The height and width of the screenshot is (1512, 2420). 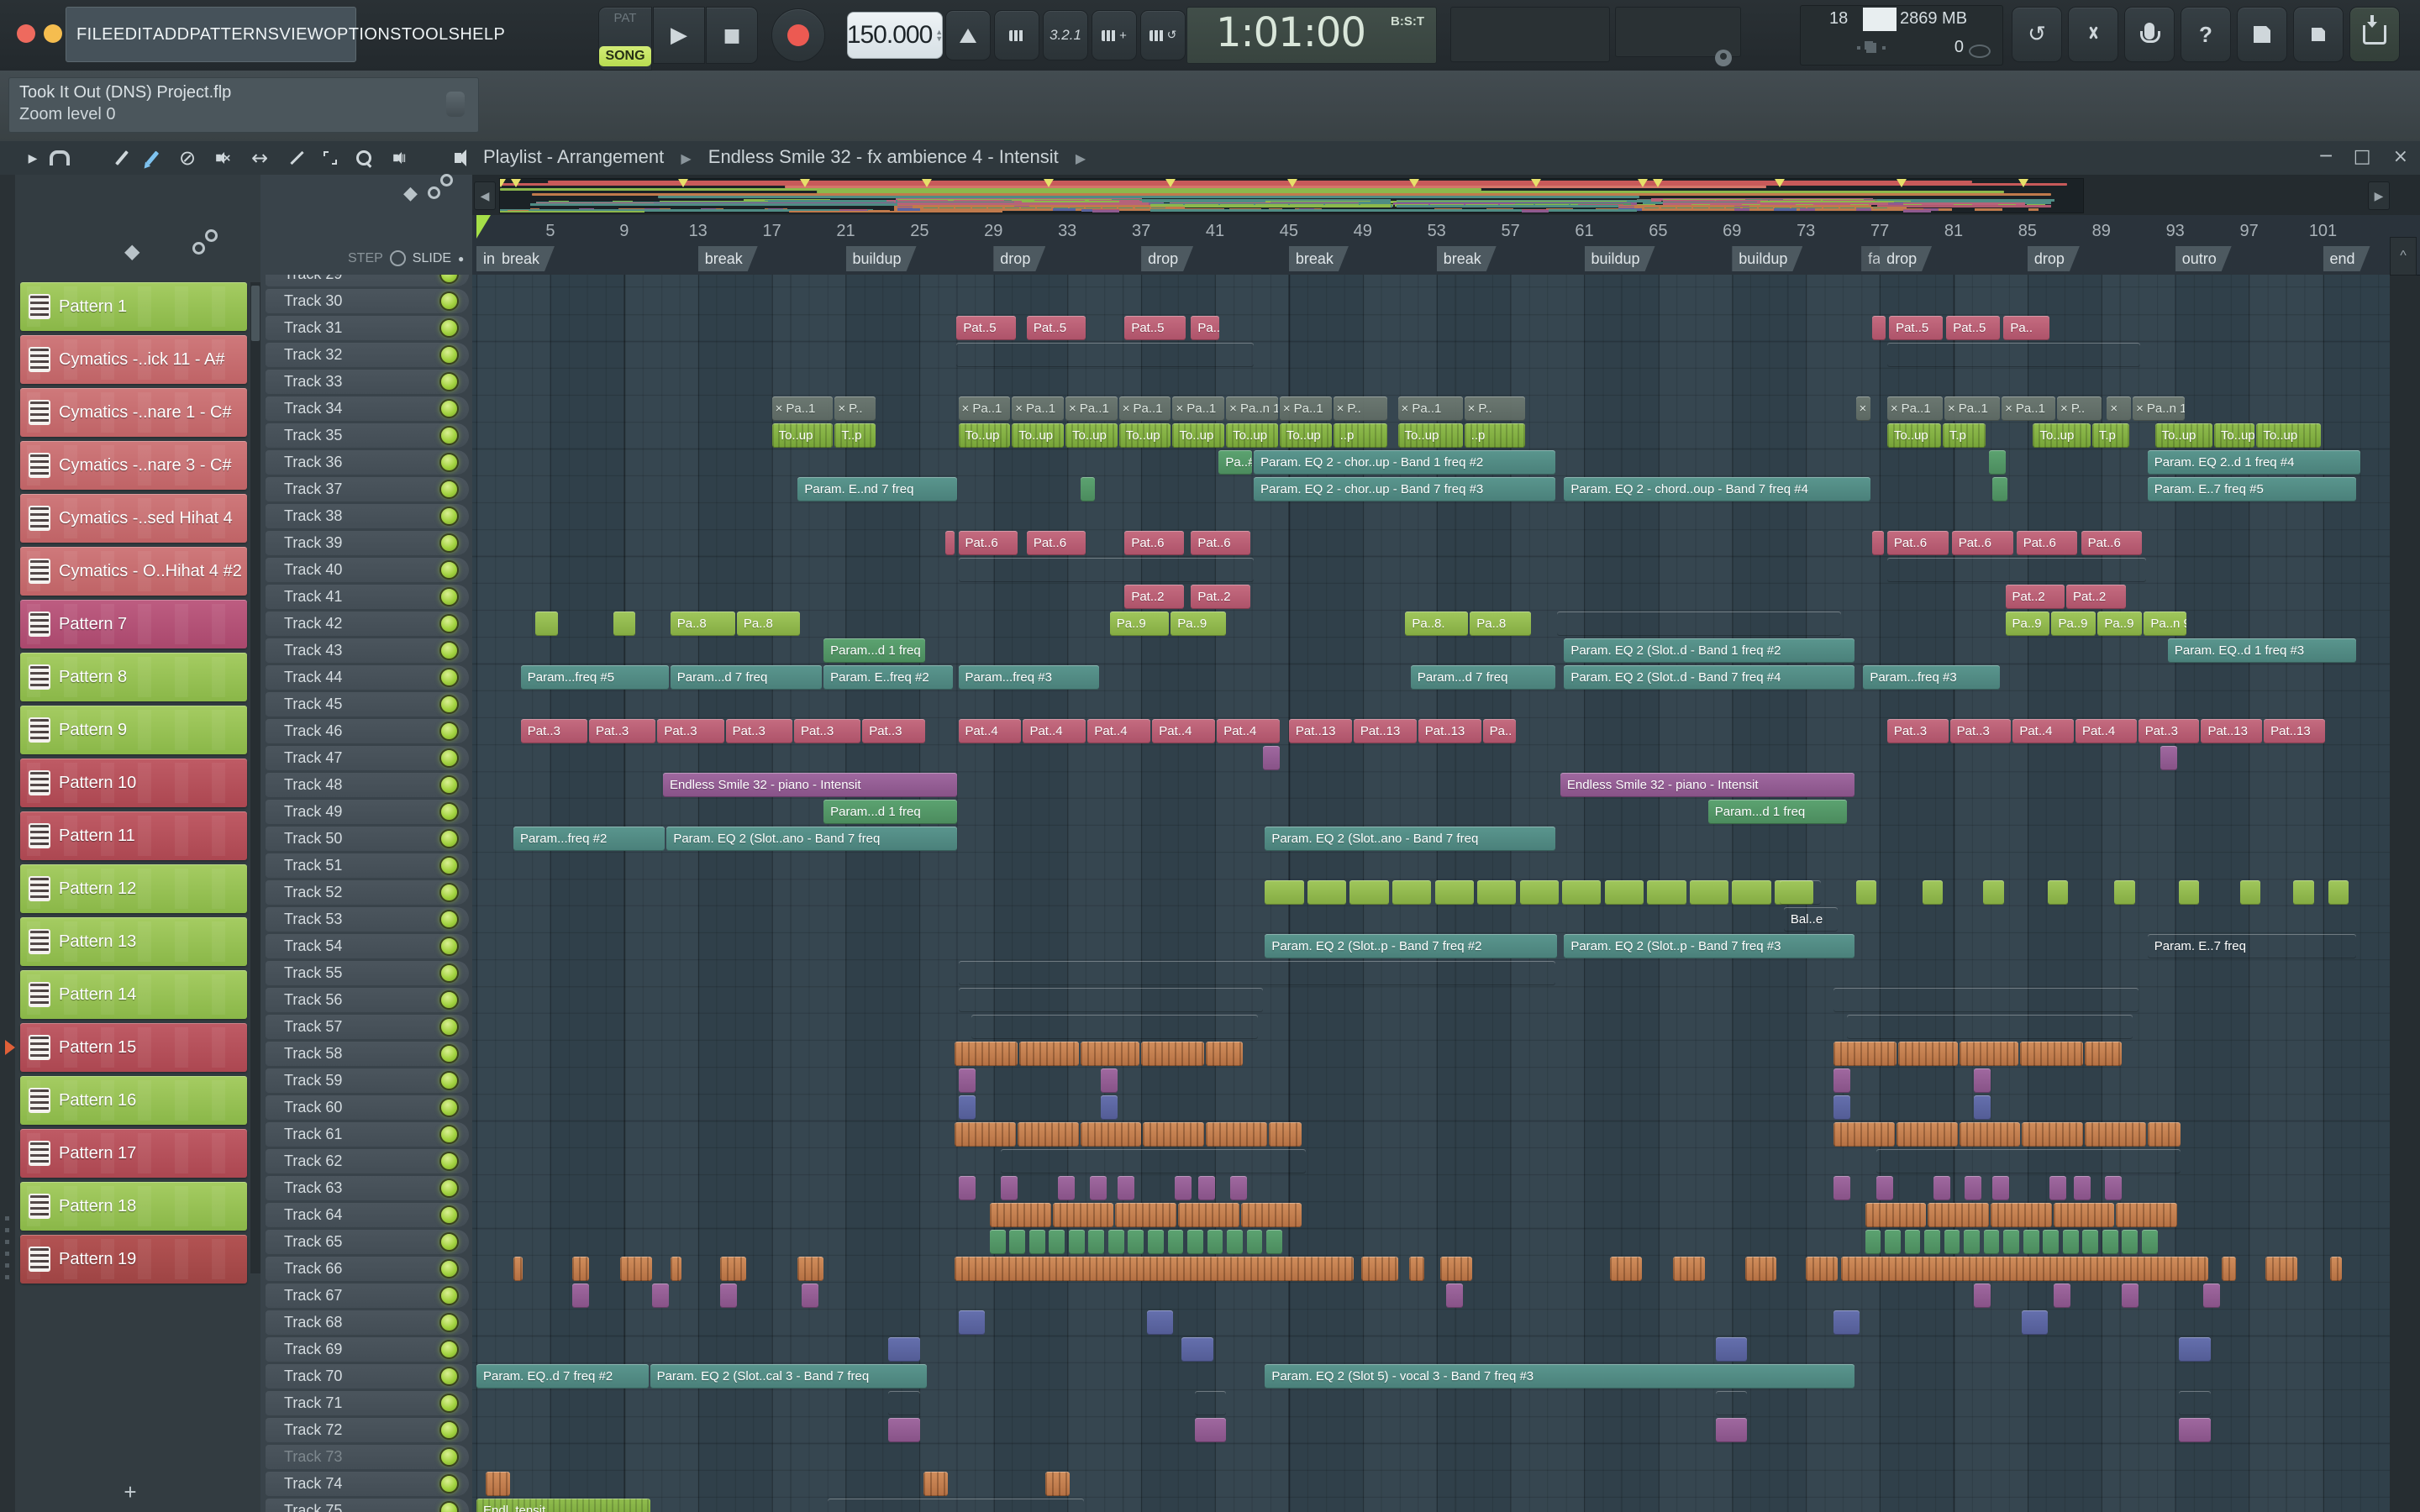 I want to click on delete-tool-icon: ⊘, so click(x=187, y=158).